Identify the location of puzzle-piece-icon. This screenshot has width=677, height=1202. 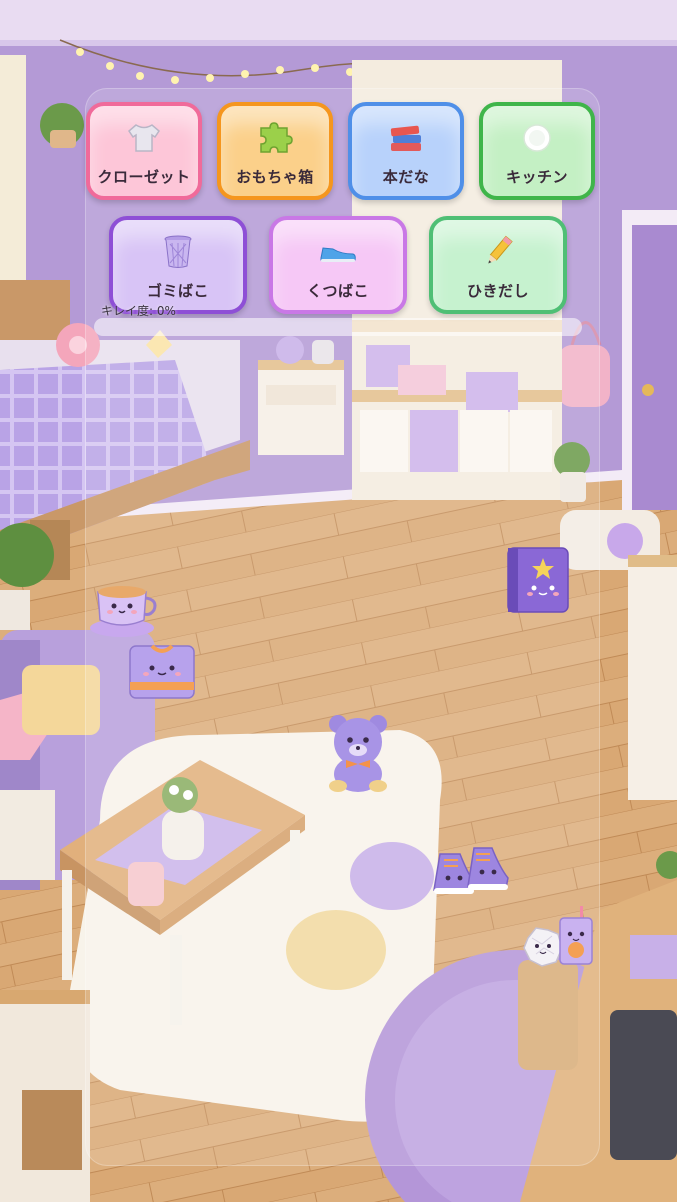
(275, 138).